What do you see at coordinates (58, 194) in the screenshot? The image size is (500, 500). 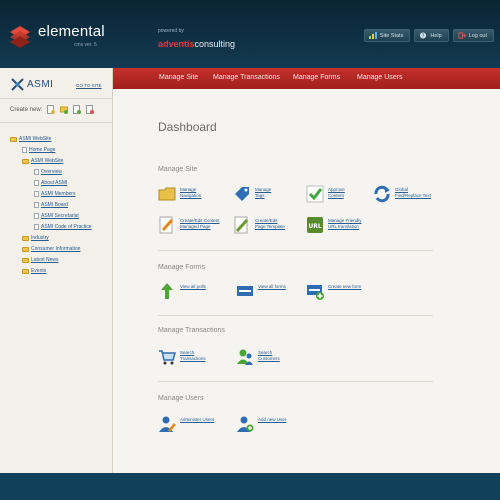 I see `tree-item-label: ASMI Members` at bounding box center [58, 194].